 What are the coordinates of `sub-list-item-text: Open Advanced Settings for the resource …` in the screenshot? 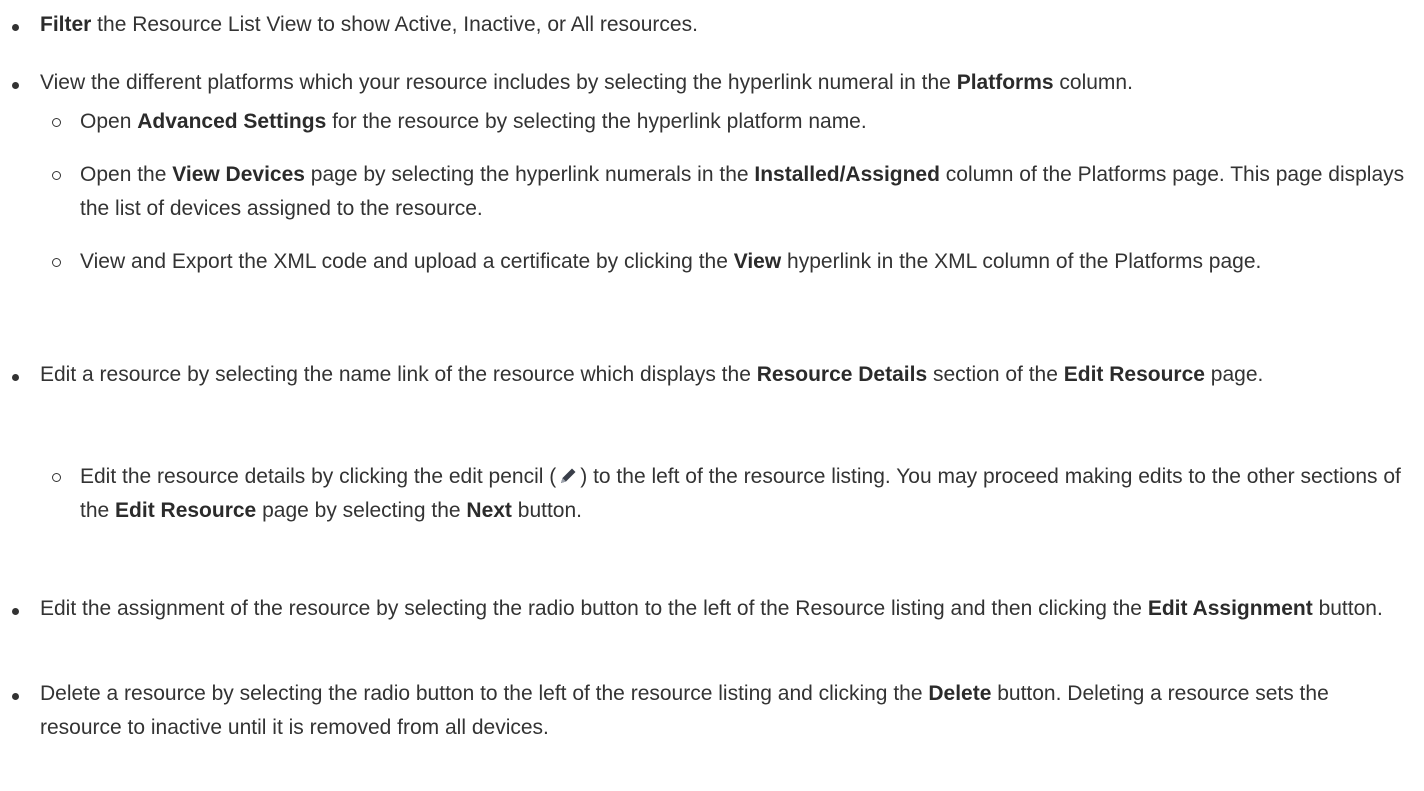 It's located at (745, 122).